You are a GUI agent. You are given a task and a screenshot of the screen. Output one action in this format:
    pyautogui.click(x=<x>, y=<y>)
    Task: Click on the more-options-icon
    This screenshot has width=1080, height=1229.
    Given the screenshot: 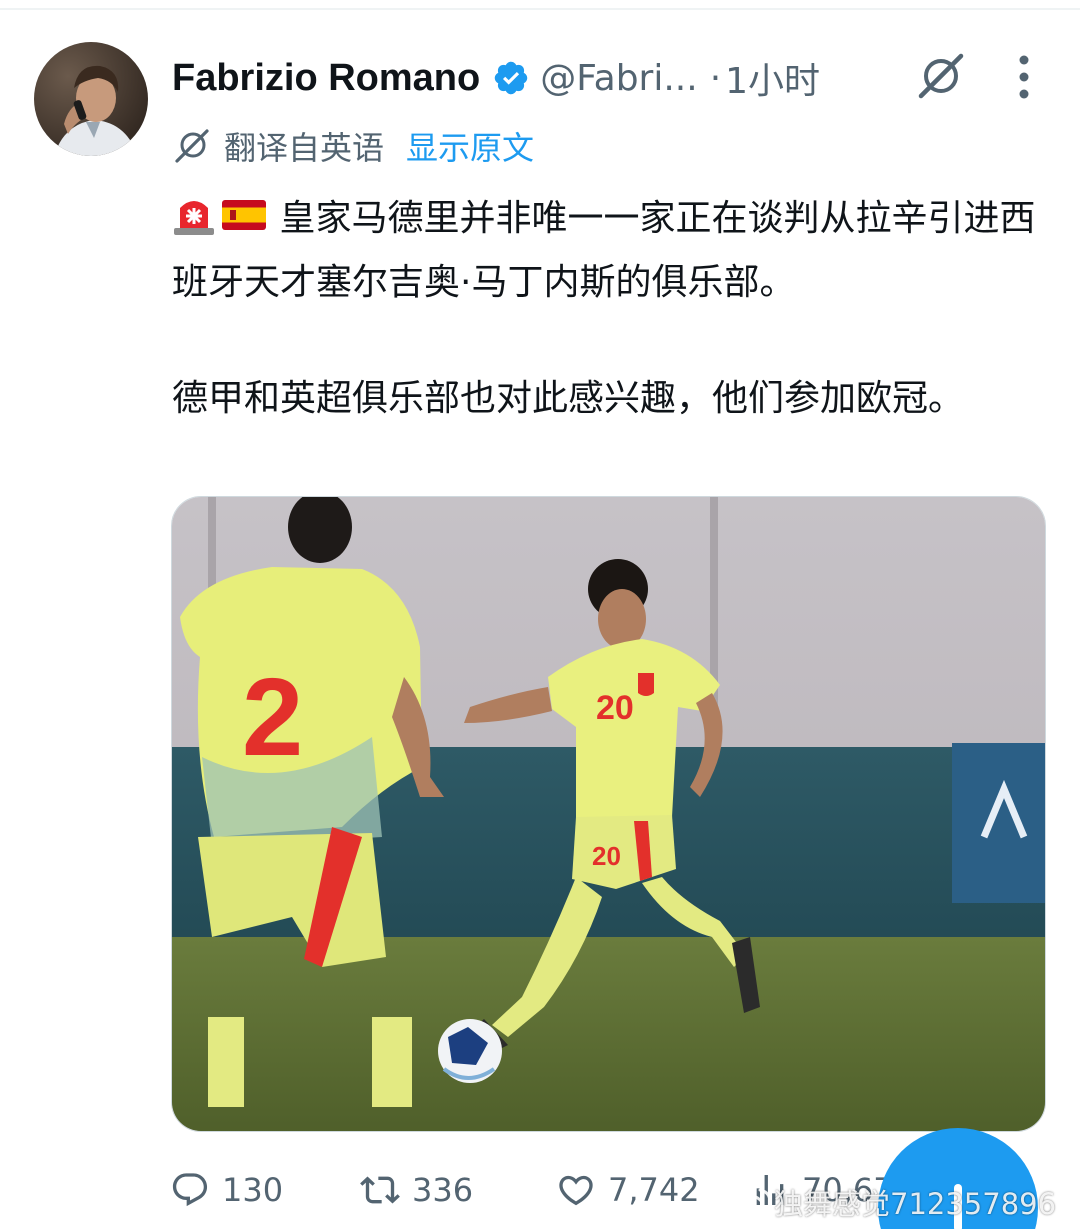 What is the action you would take?
    pyautogui.click(x=1024, y=77)
    